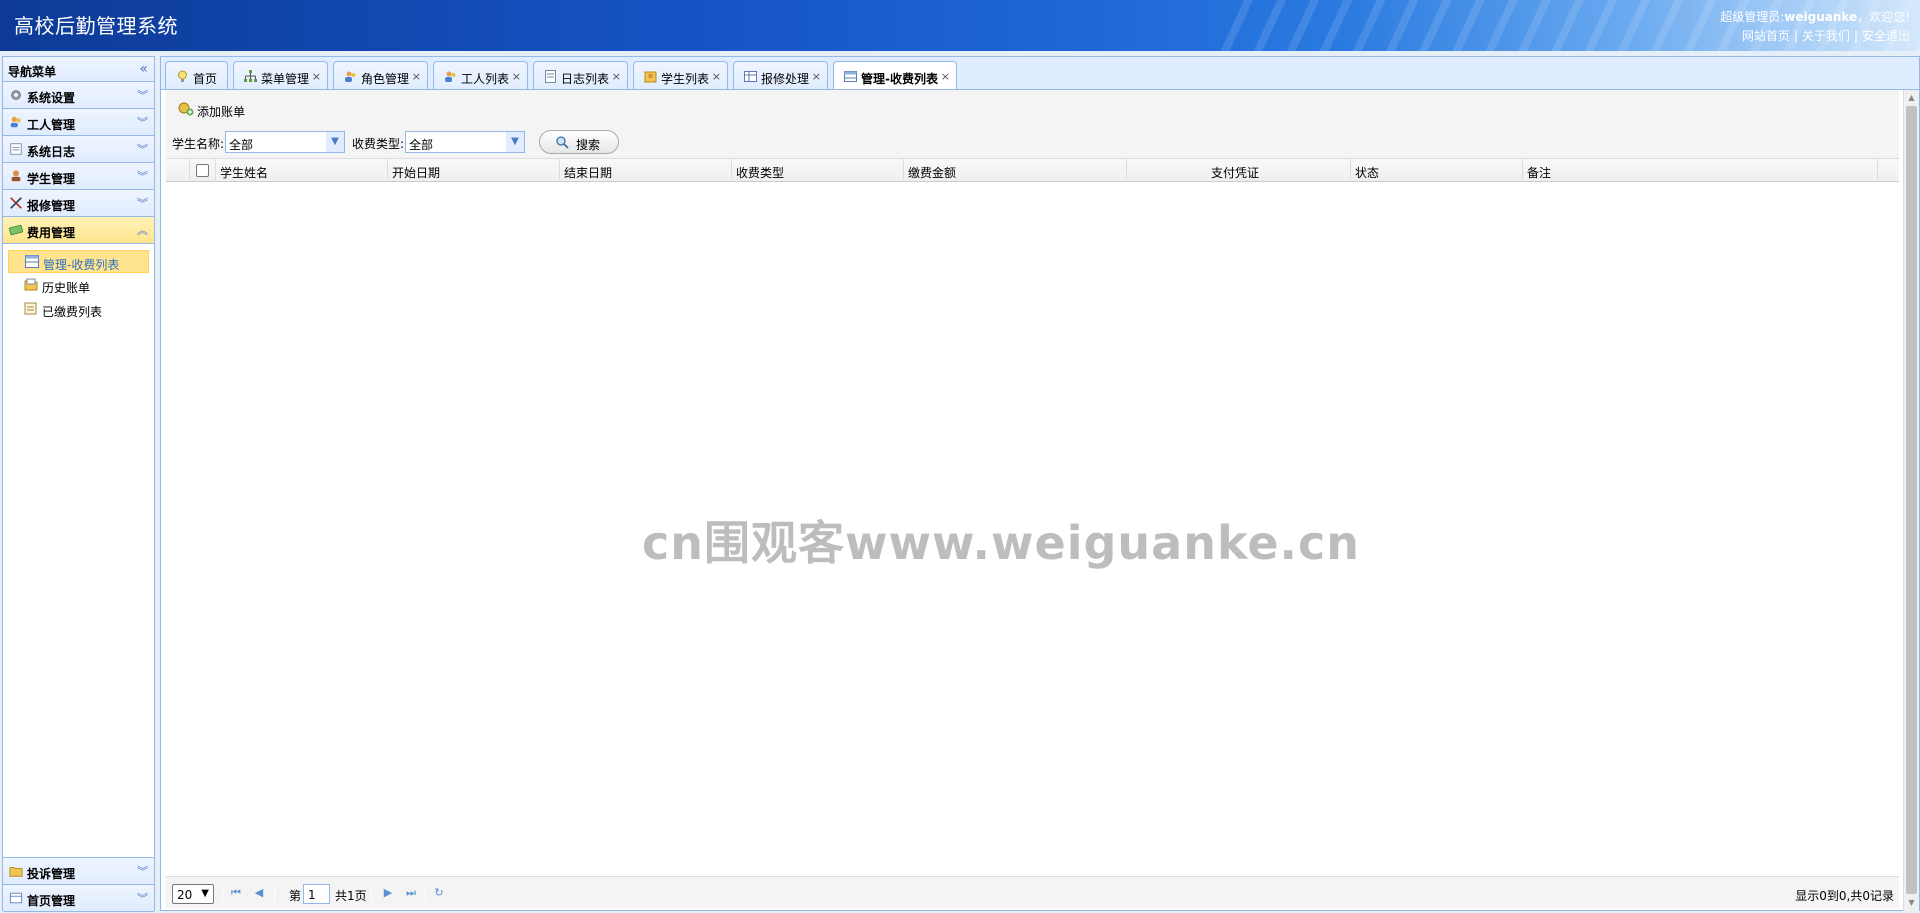  Describe the element at coordinates (285, 142) in the screenshot. I see `student-name-select: 全部 ▼` at that location.